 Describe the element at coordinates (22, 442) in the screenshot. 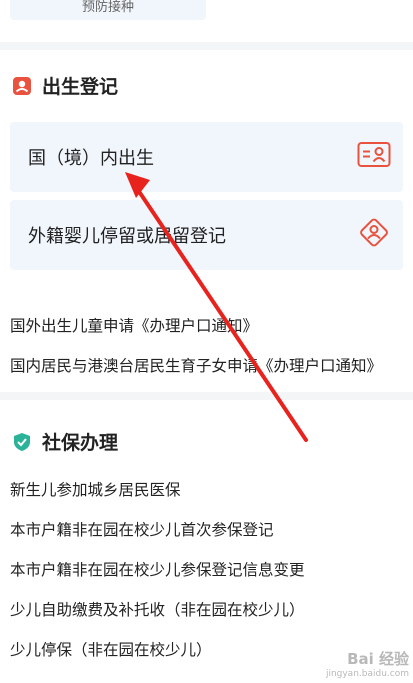

I see `shield-check-icon` at that location.